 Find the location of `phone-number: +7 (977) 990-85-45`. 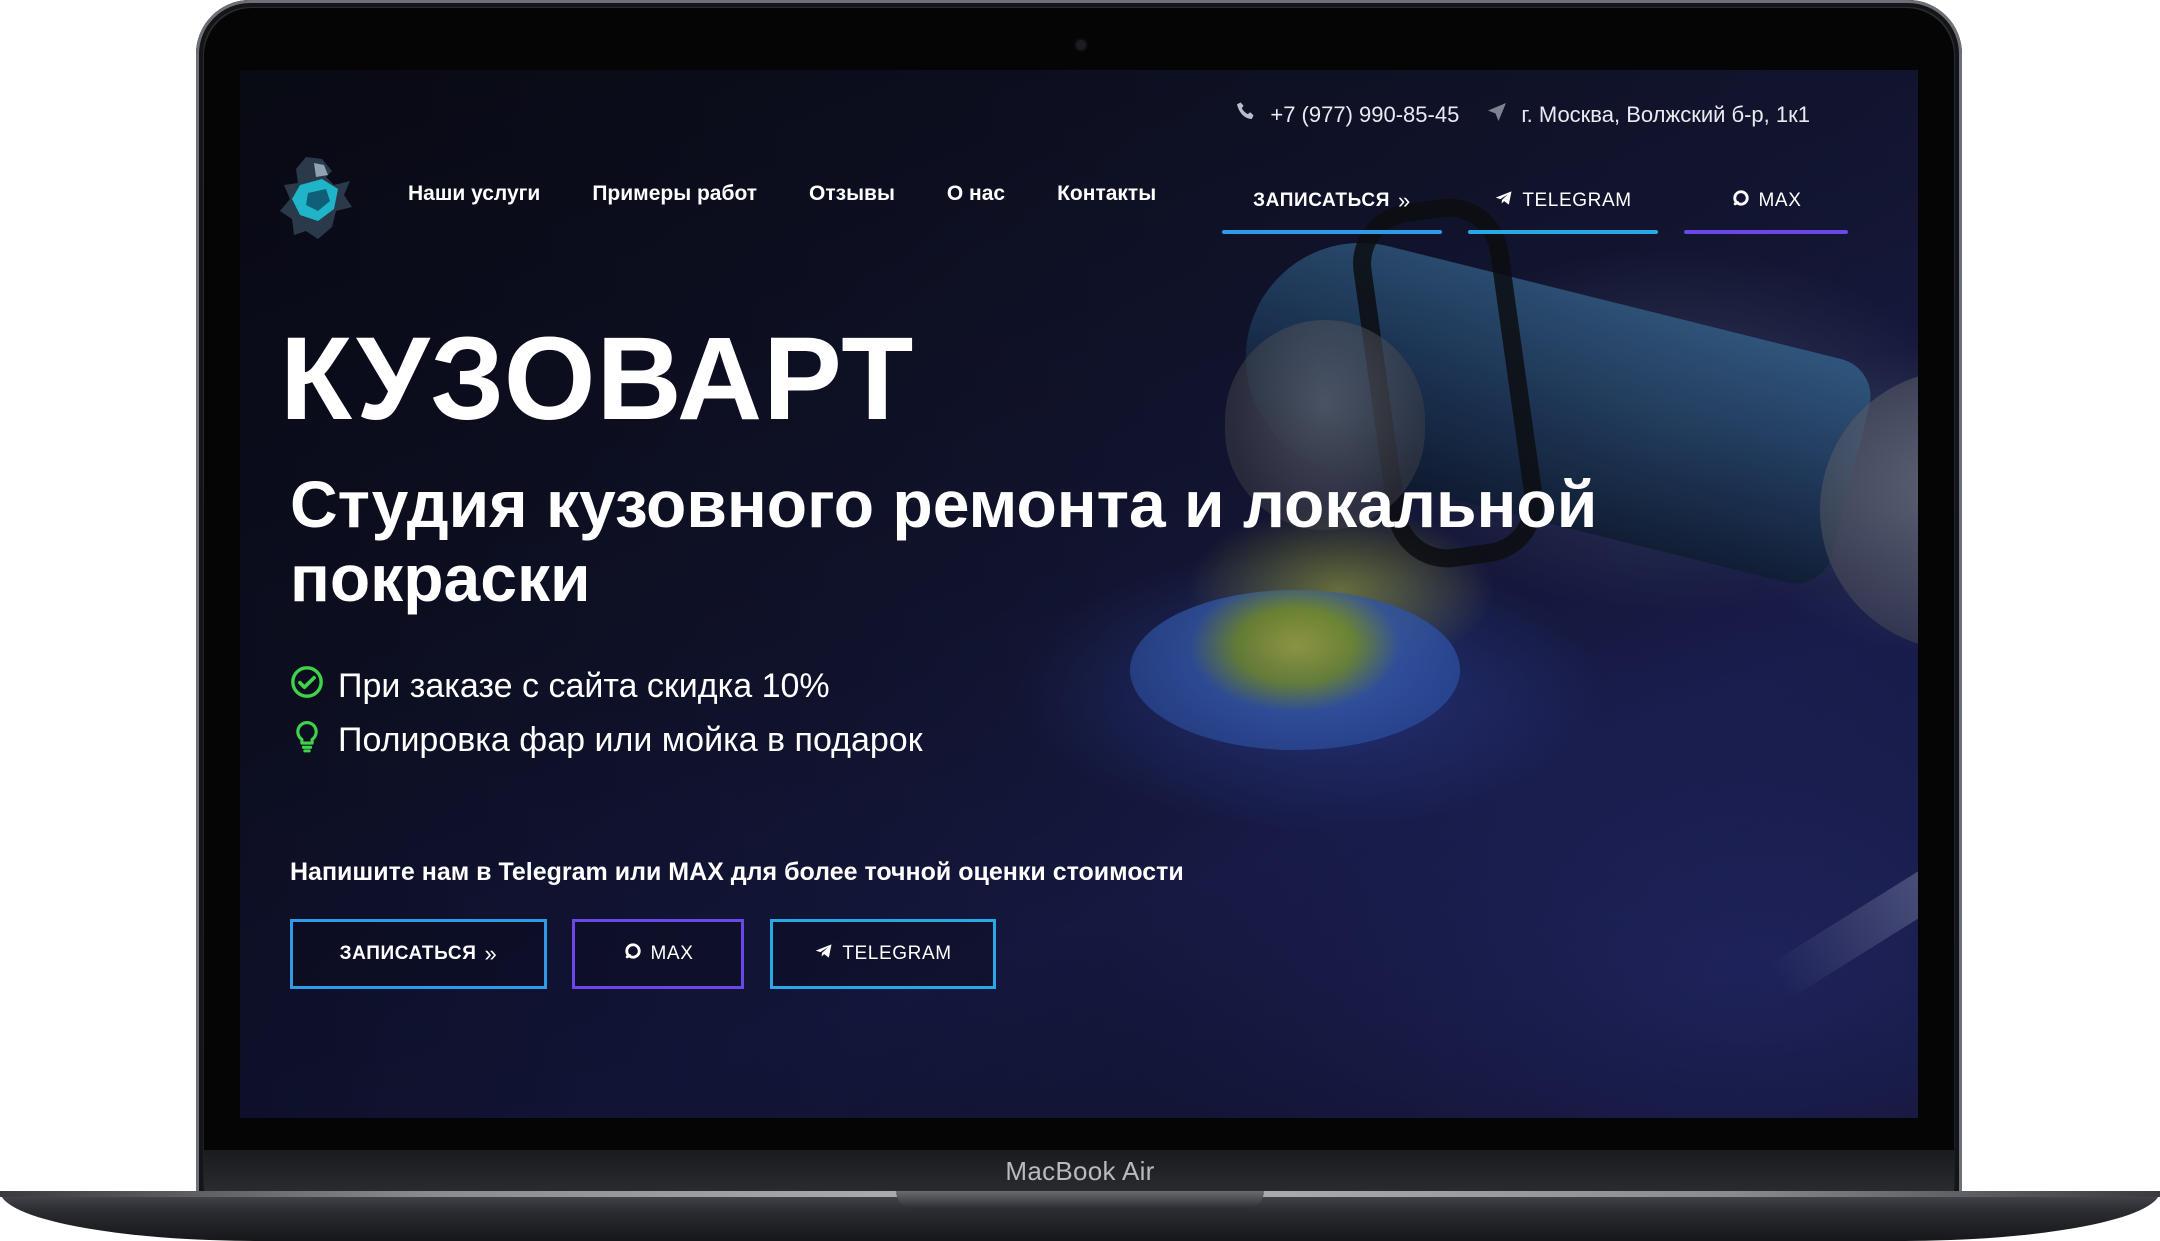

phone-number: +7 (977) 990-85-45 is located at coordinates (1365, 114).